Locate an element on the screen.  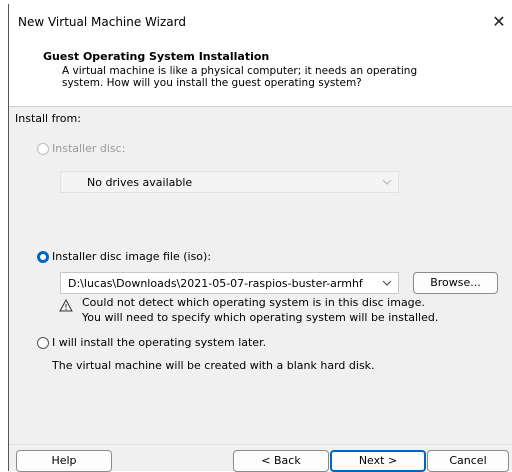
install-later-radio is located at coordinates (43, 343).